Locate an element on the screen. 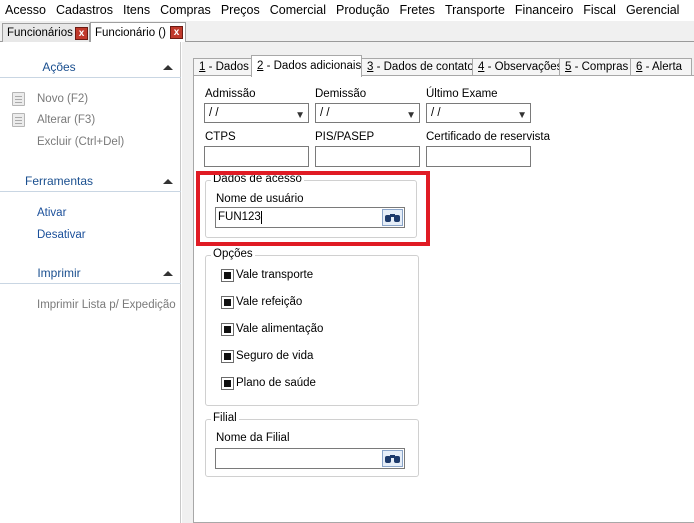 Image resolution: width=694 pixels, height=523 pixels. menu-transporte: Transporte is located at coordinates (475, 10).